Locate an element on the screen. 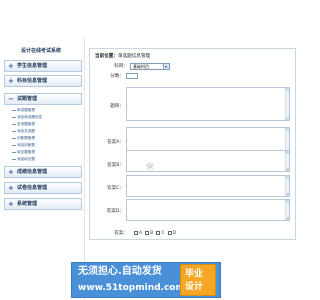  answer-option-a: A is located at coordinates (140, 232).